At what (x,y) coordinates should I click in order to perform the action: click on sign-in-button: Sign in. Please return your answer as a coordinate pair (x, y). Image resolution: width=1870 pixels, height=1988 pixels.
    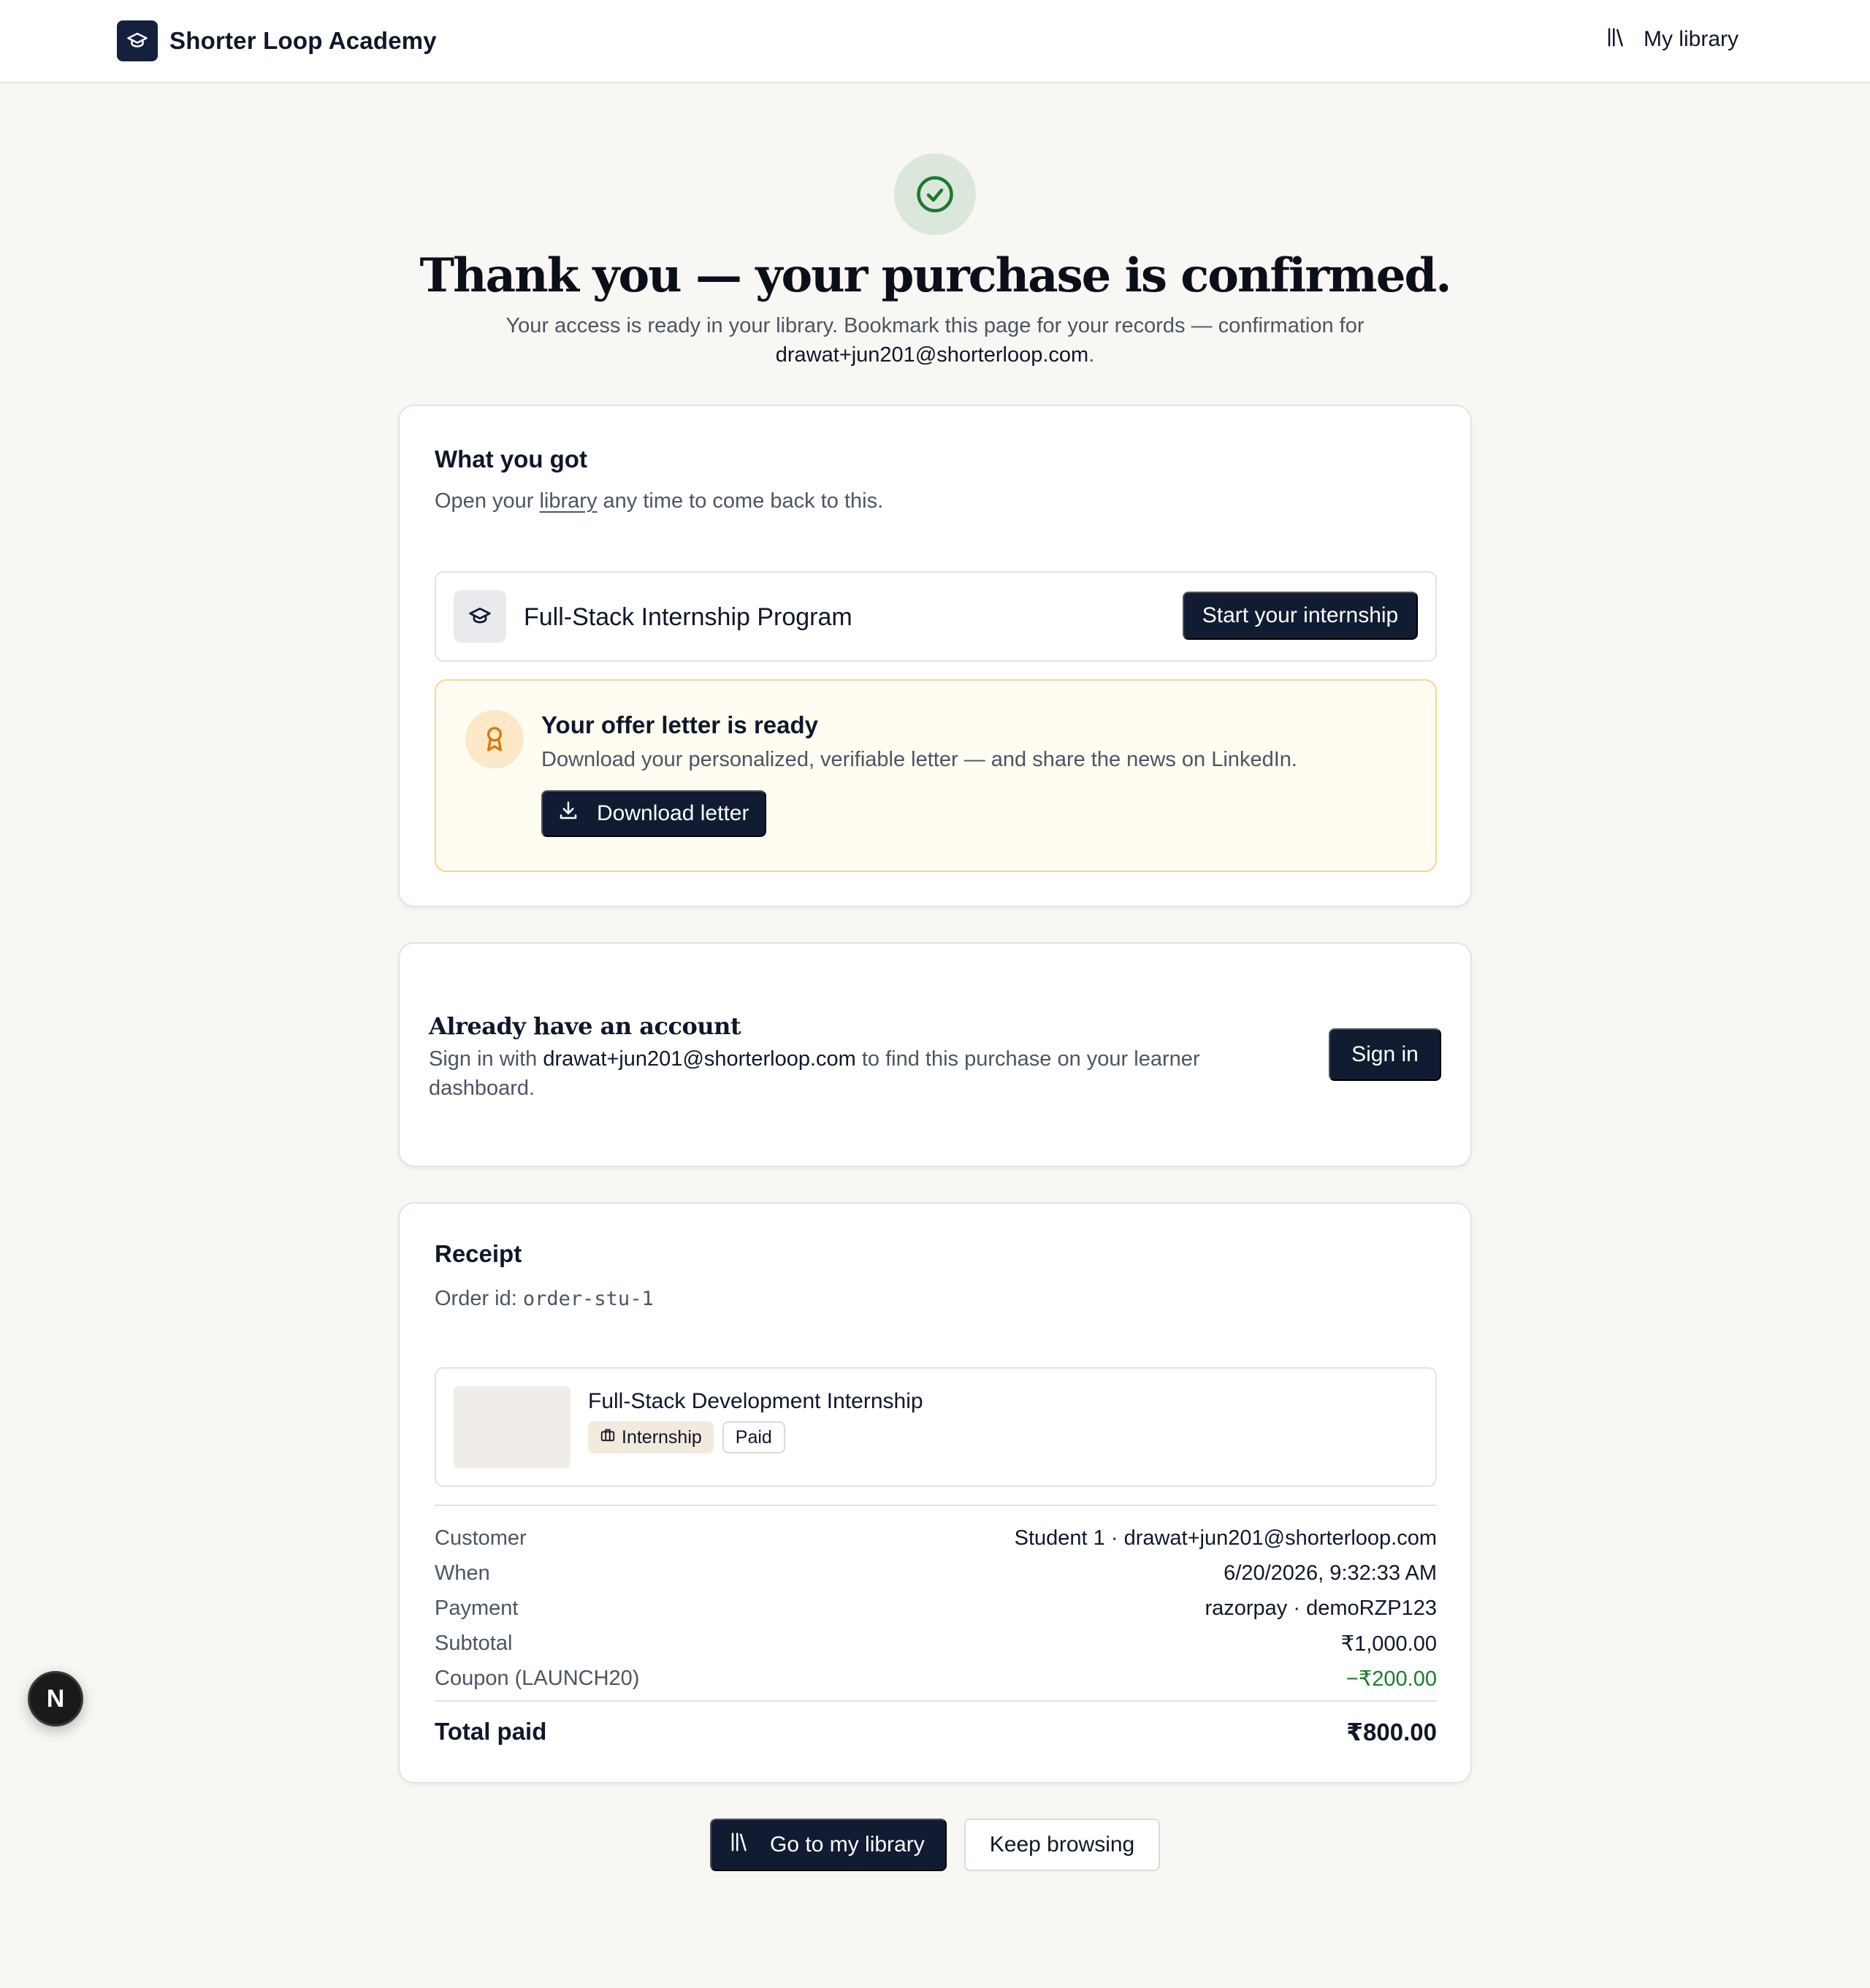
    Looking at the image, I should click on (1385, 1054).